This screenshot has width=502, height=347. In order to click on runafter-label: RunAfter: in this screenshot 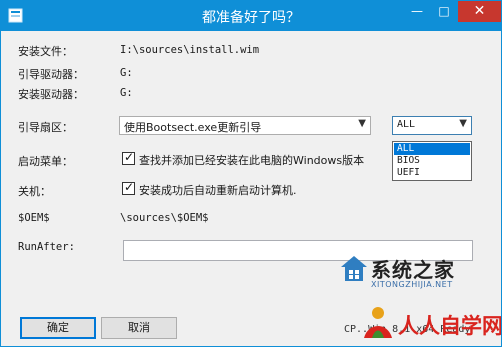, I will do `click(46, 247)`.